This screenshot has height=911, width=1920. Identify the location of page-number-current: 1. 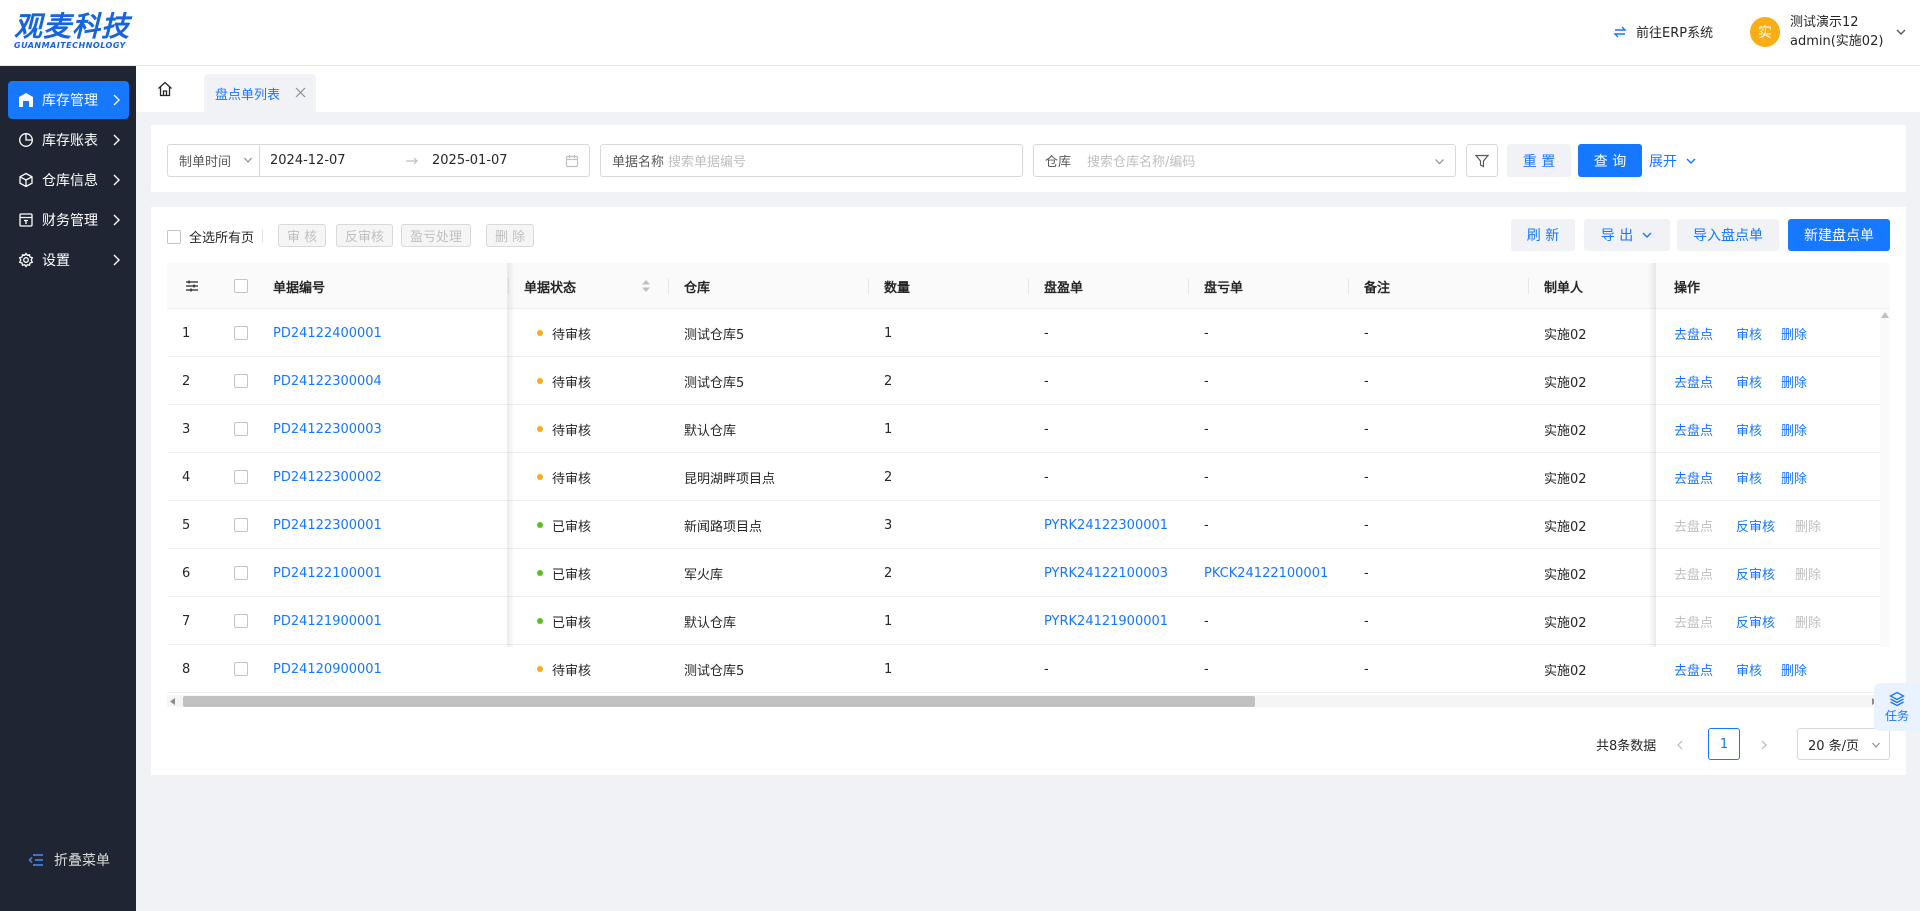
(1724, 744).